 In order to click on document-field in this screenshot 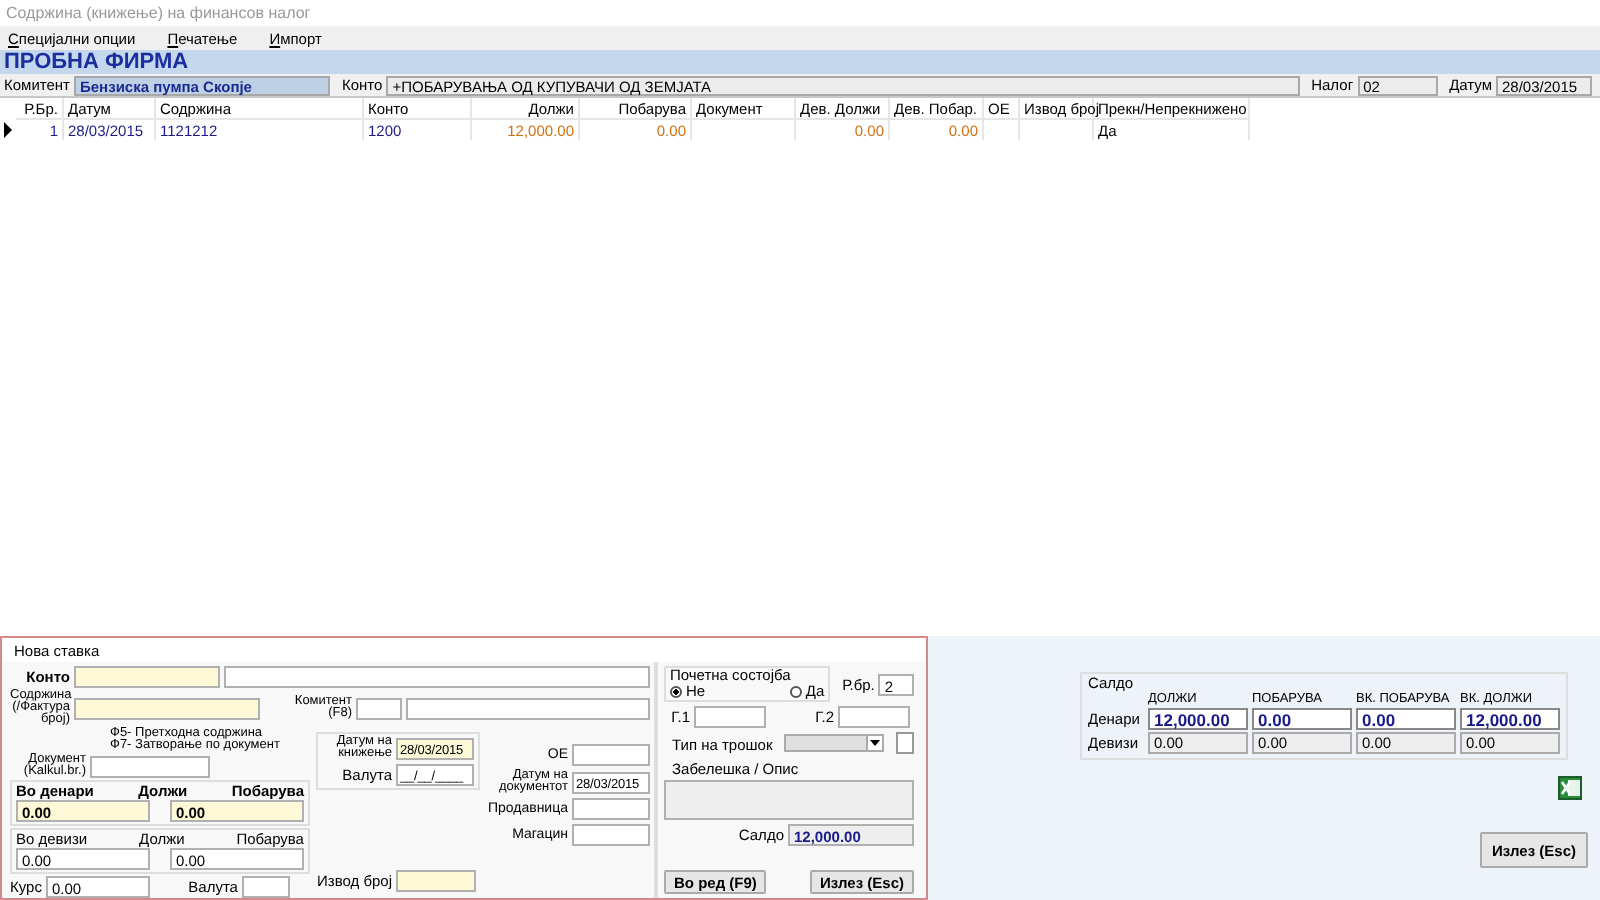, I will do `click(150, 766)`.